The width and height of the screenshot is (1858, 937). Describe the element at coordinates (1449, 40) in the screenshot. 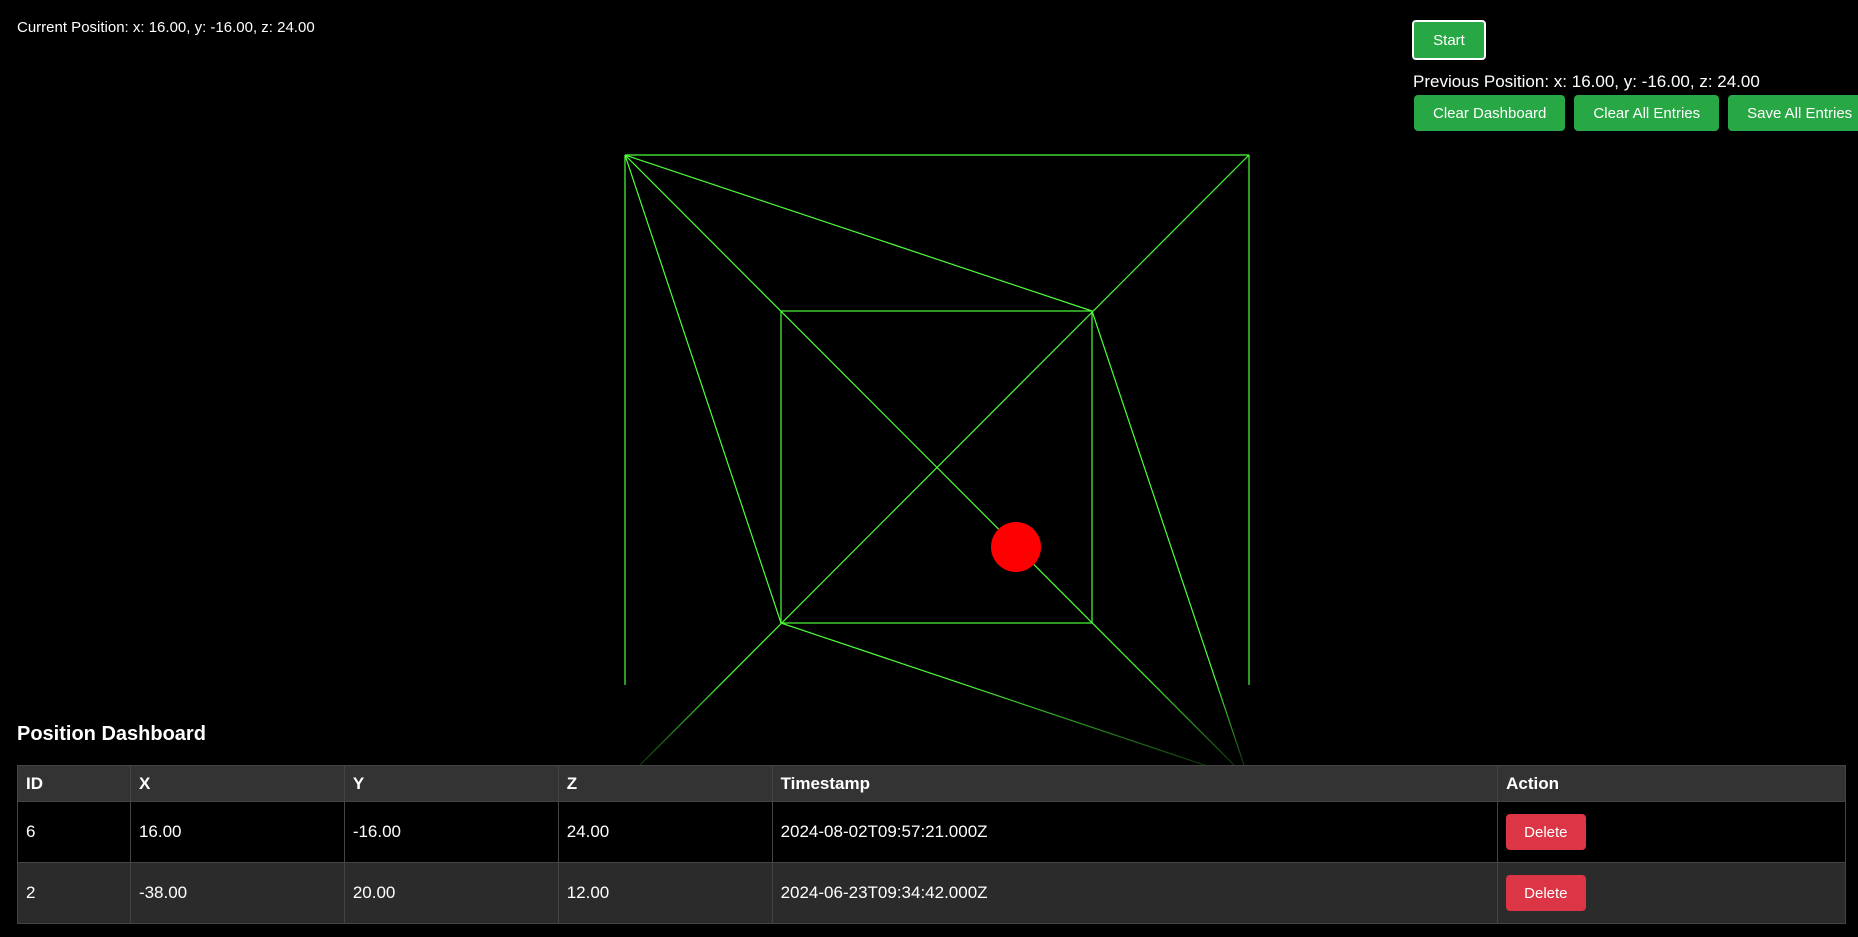

I see `start-button: Start` at that location.